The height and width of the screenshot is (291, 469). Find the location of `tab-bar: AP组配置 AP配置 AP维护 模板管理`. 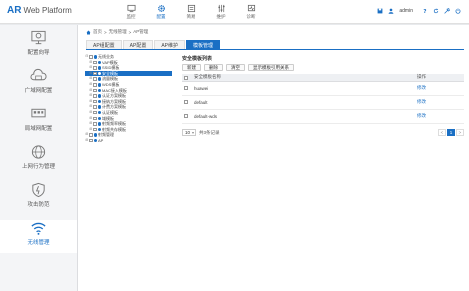

tab-bar: AP组配置 AP配置 AP维护 模板管理 is located at coordinates (275, 45).